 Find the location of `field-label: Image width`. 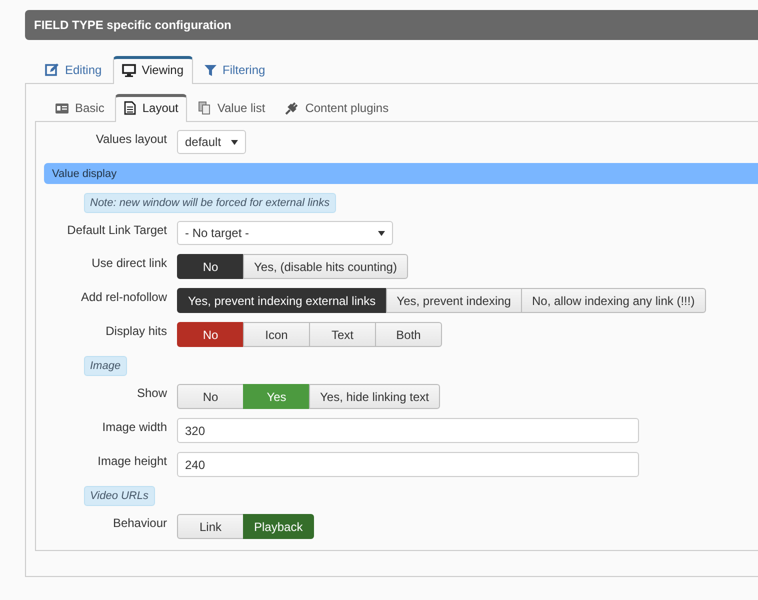

field-label: Image width is located at coordinates (134, 426).